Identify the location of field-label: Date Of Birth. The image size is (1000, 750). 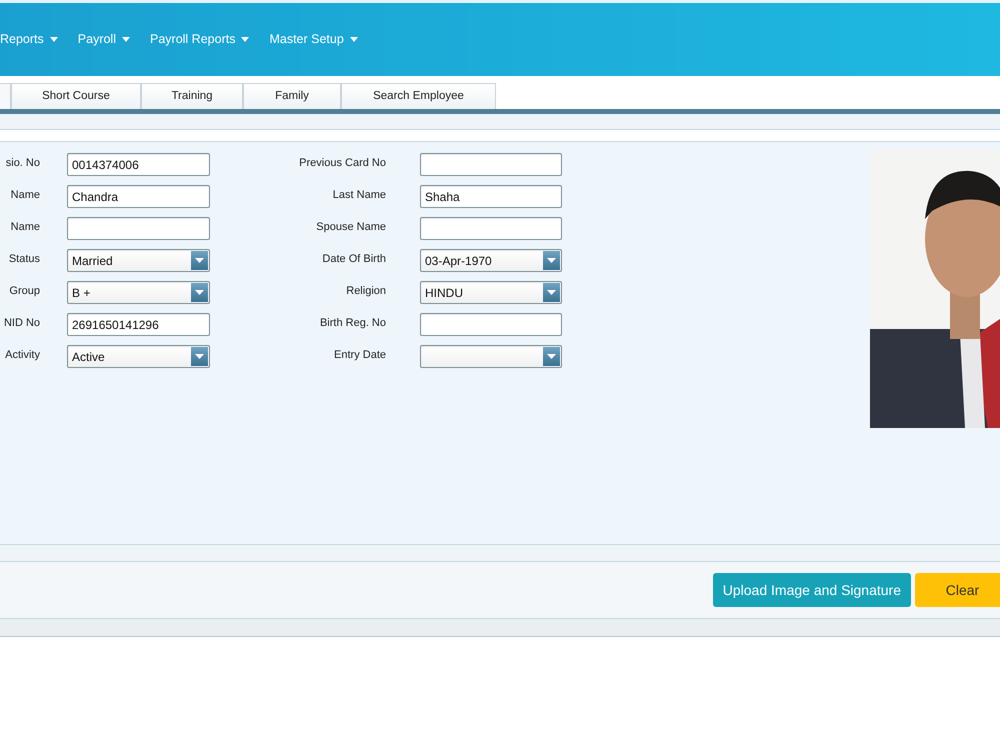
(353, 259).